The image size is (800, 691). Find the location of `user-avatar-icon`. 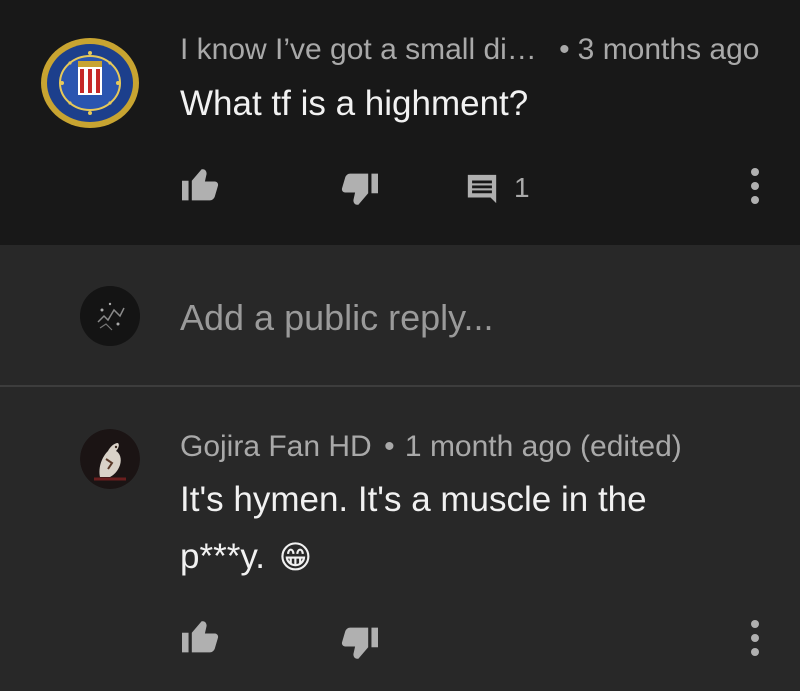

user-avatar-icon is located at coordinates (110, 316).